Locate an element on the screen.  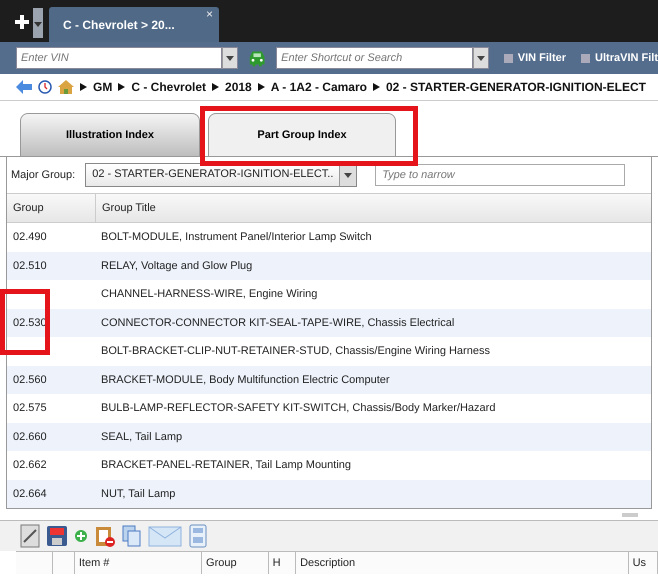
column-header: Item # is located at coordinates (138, 563).